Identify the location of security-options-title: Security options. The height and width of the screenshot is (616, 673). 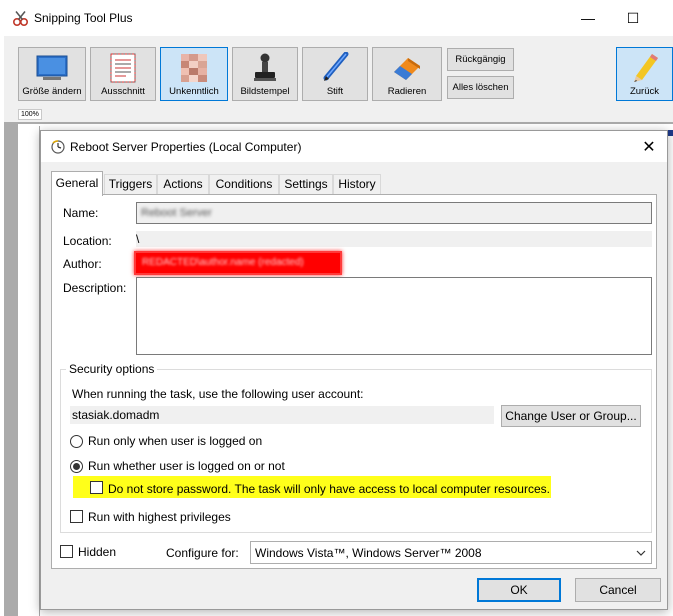
(112, 369).